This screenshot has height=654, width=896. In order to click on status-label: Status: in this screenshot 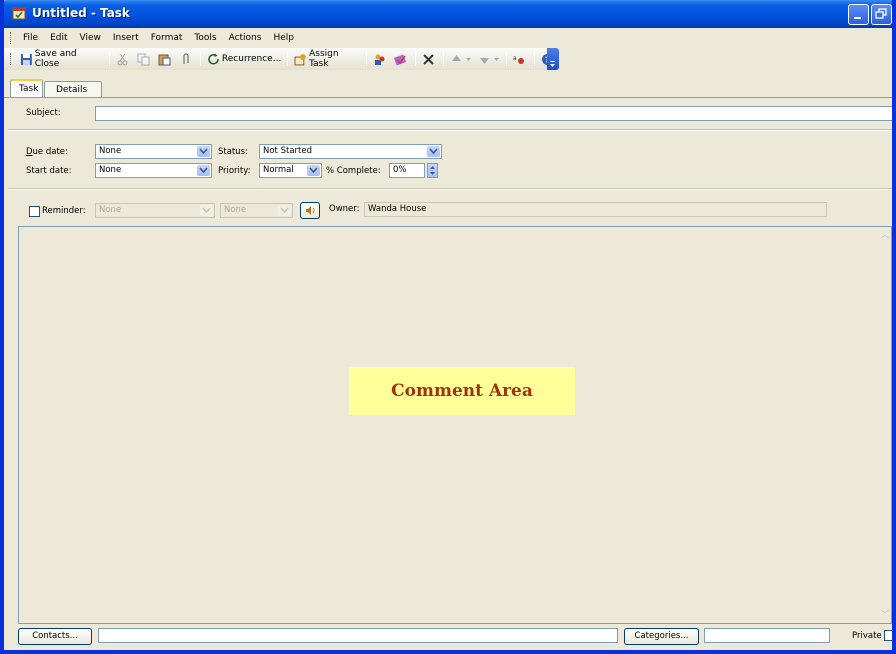, I will do `click(233, 152)`.